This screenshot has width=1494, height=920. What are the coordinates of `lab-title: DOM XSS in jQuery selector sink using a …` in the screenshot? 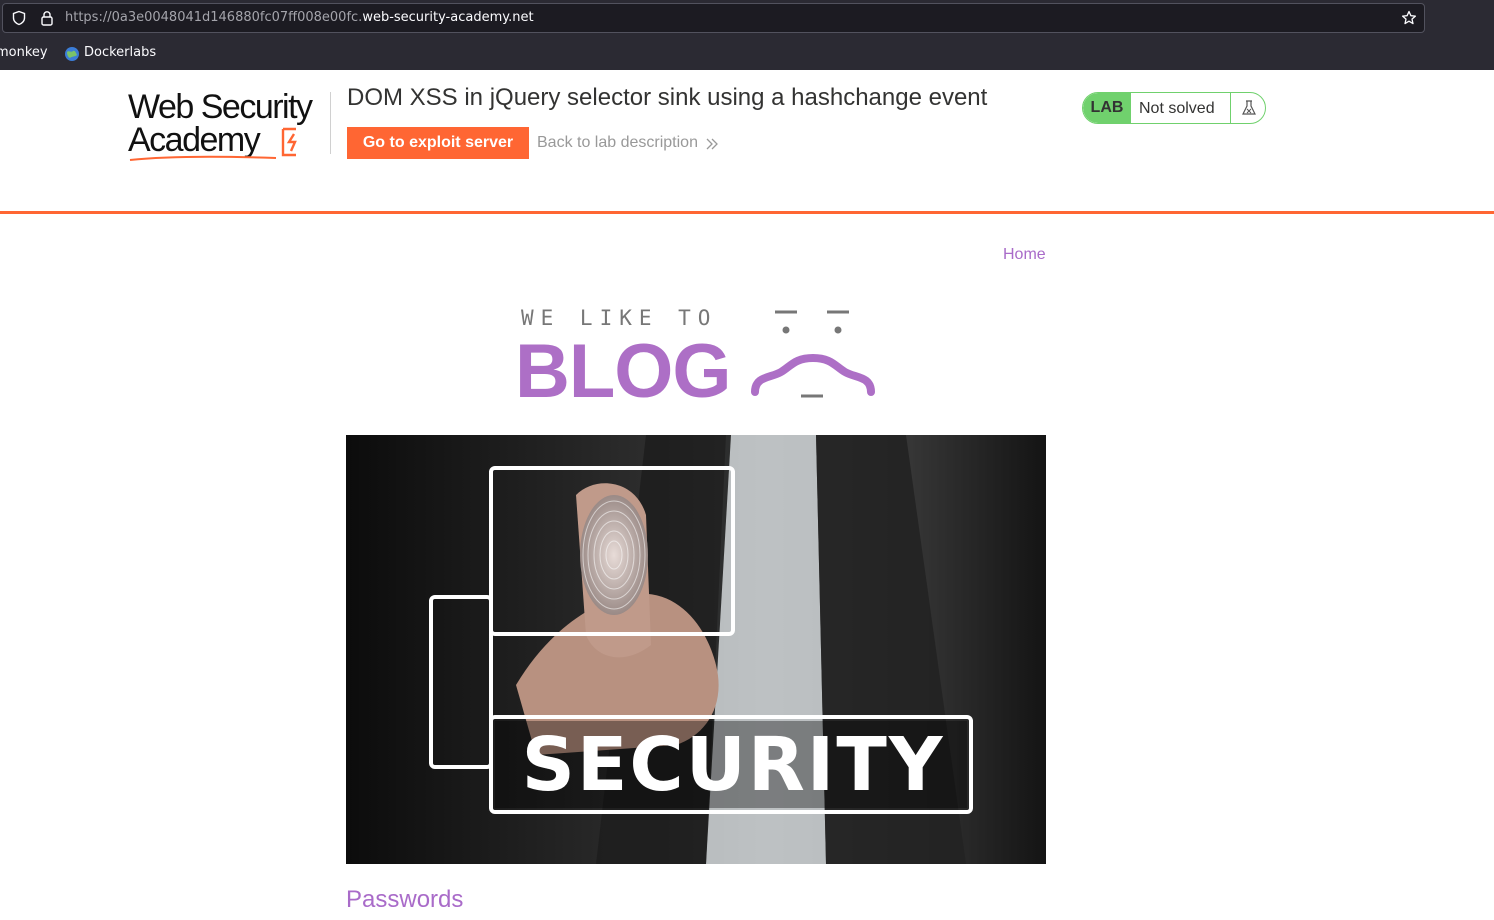 It's located at (667, 97).